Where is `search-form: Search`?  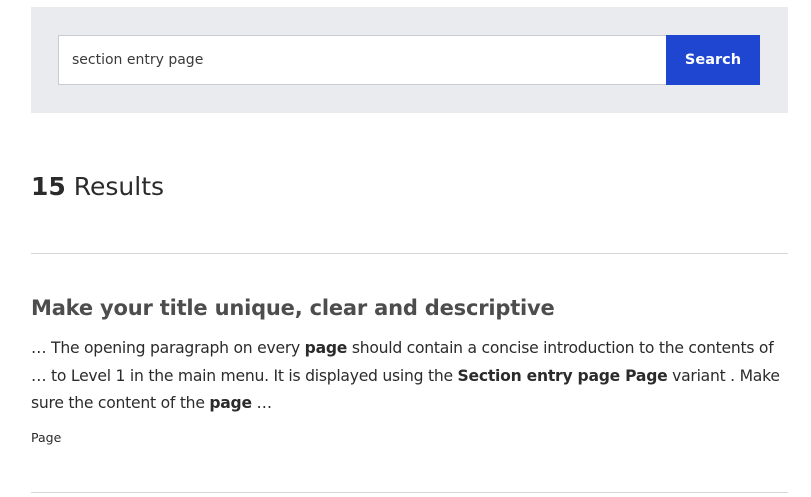
search-form: Search is located at coordinates (409, 60).